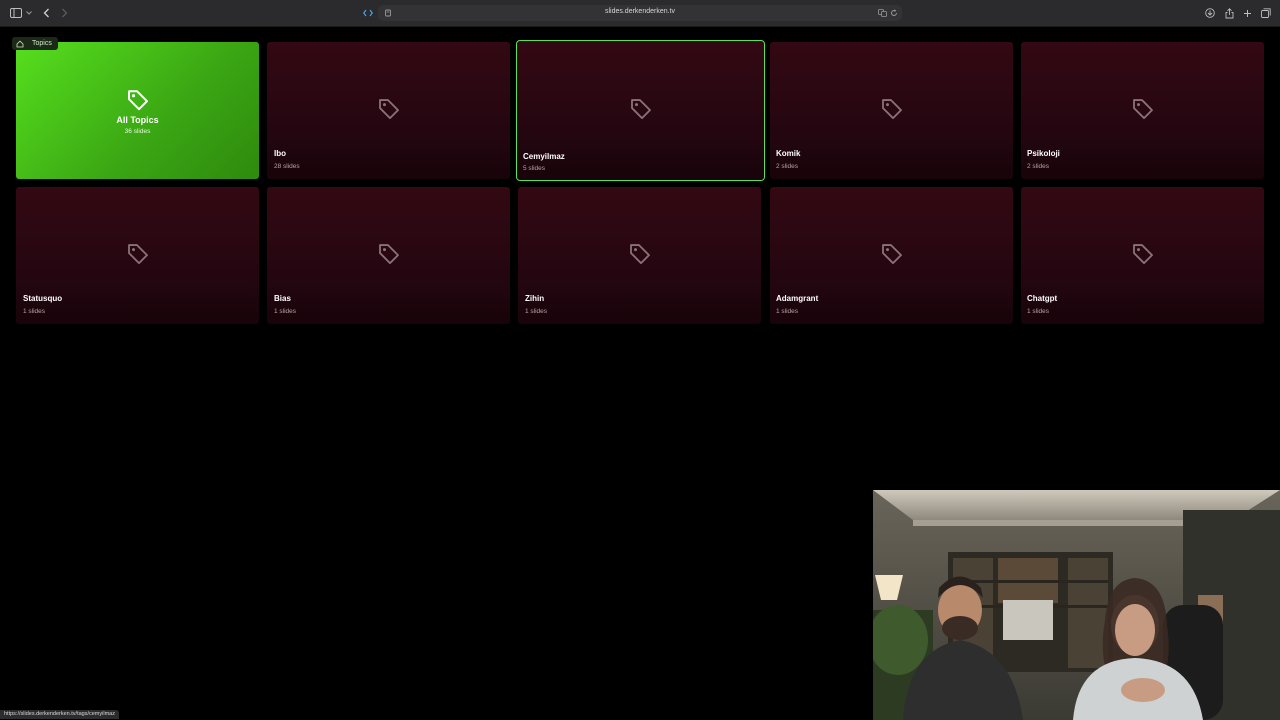 The width and height of the screenshot is (1280, 720). What do you see at coordinates (137, 131) in the screenshot?
I see `topic-count: 36 slides` at bounding box center [137, 131].